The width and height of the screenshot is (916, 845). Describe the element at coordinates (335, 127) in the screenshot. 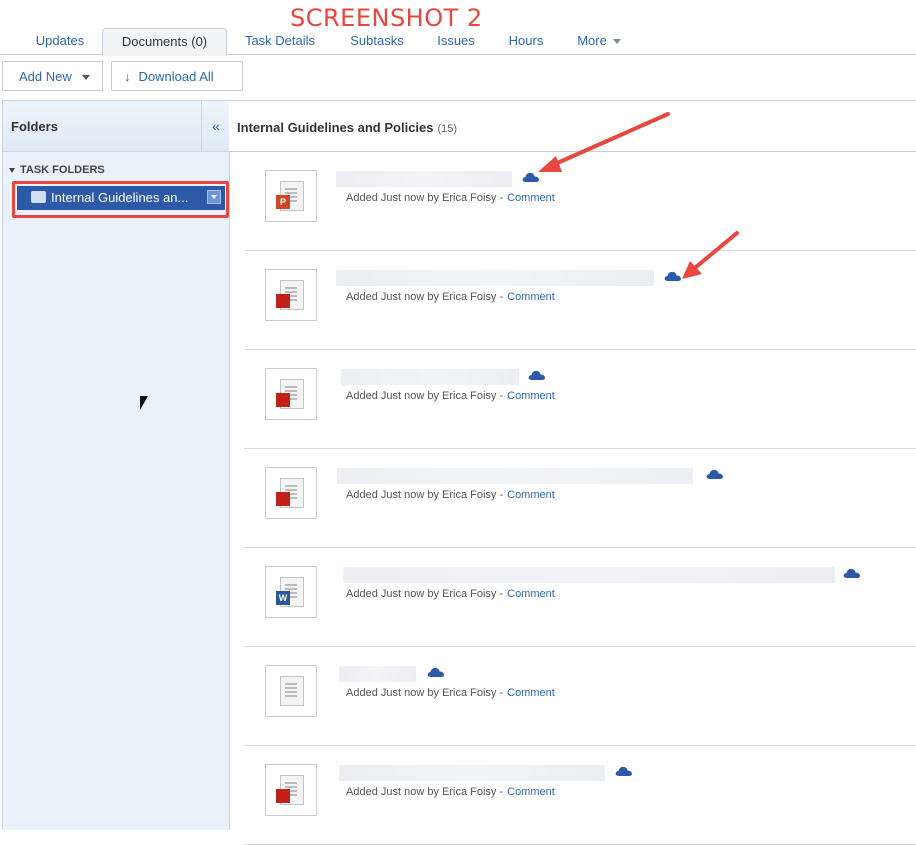

I see `folder-title: Internal Guidelines and Policies` at that location.